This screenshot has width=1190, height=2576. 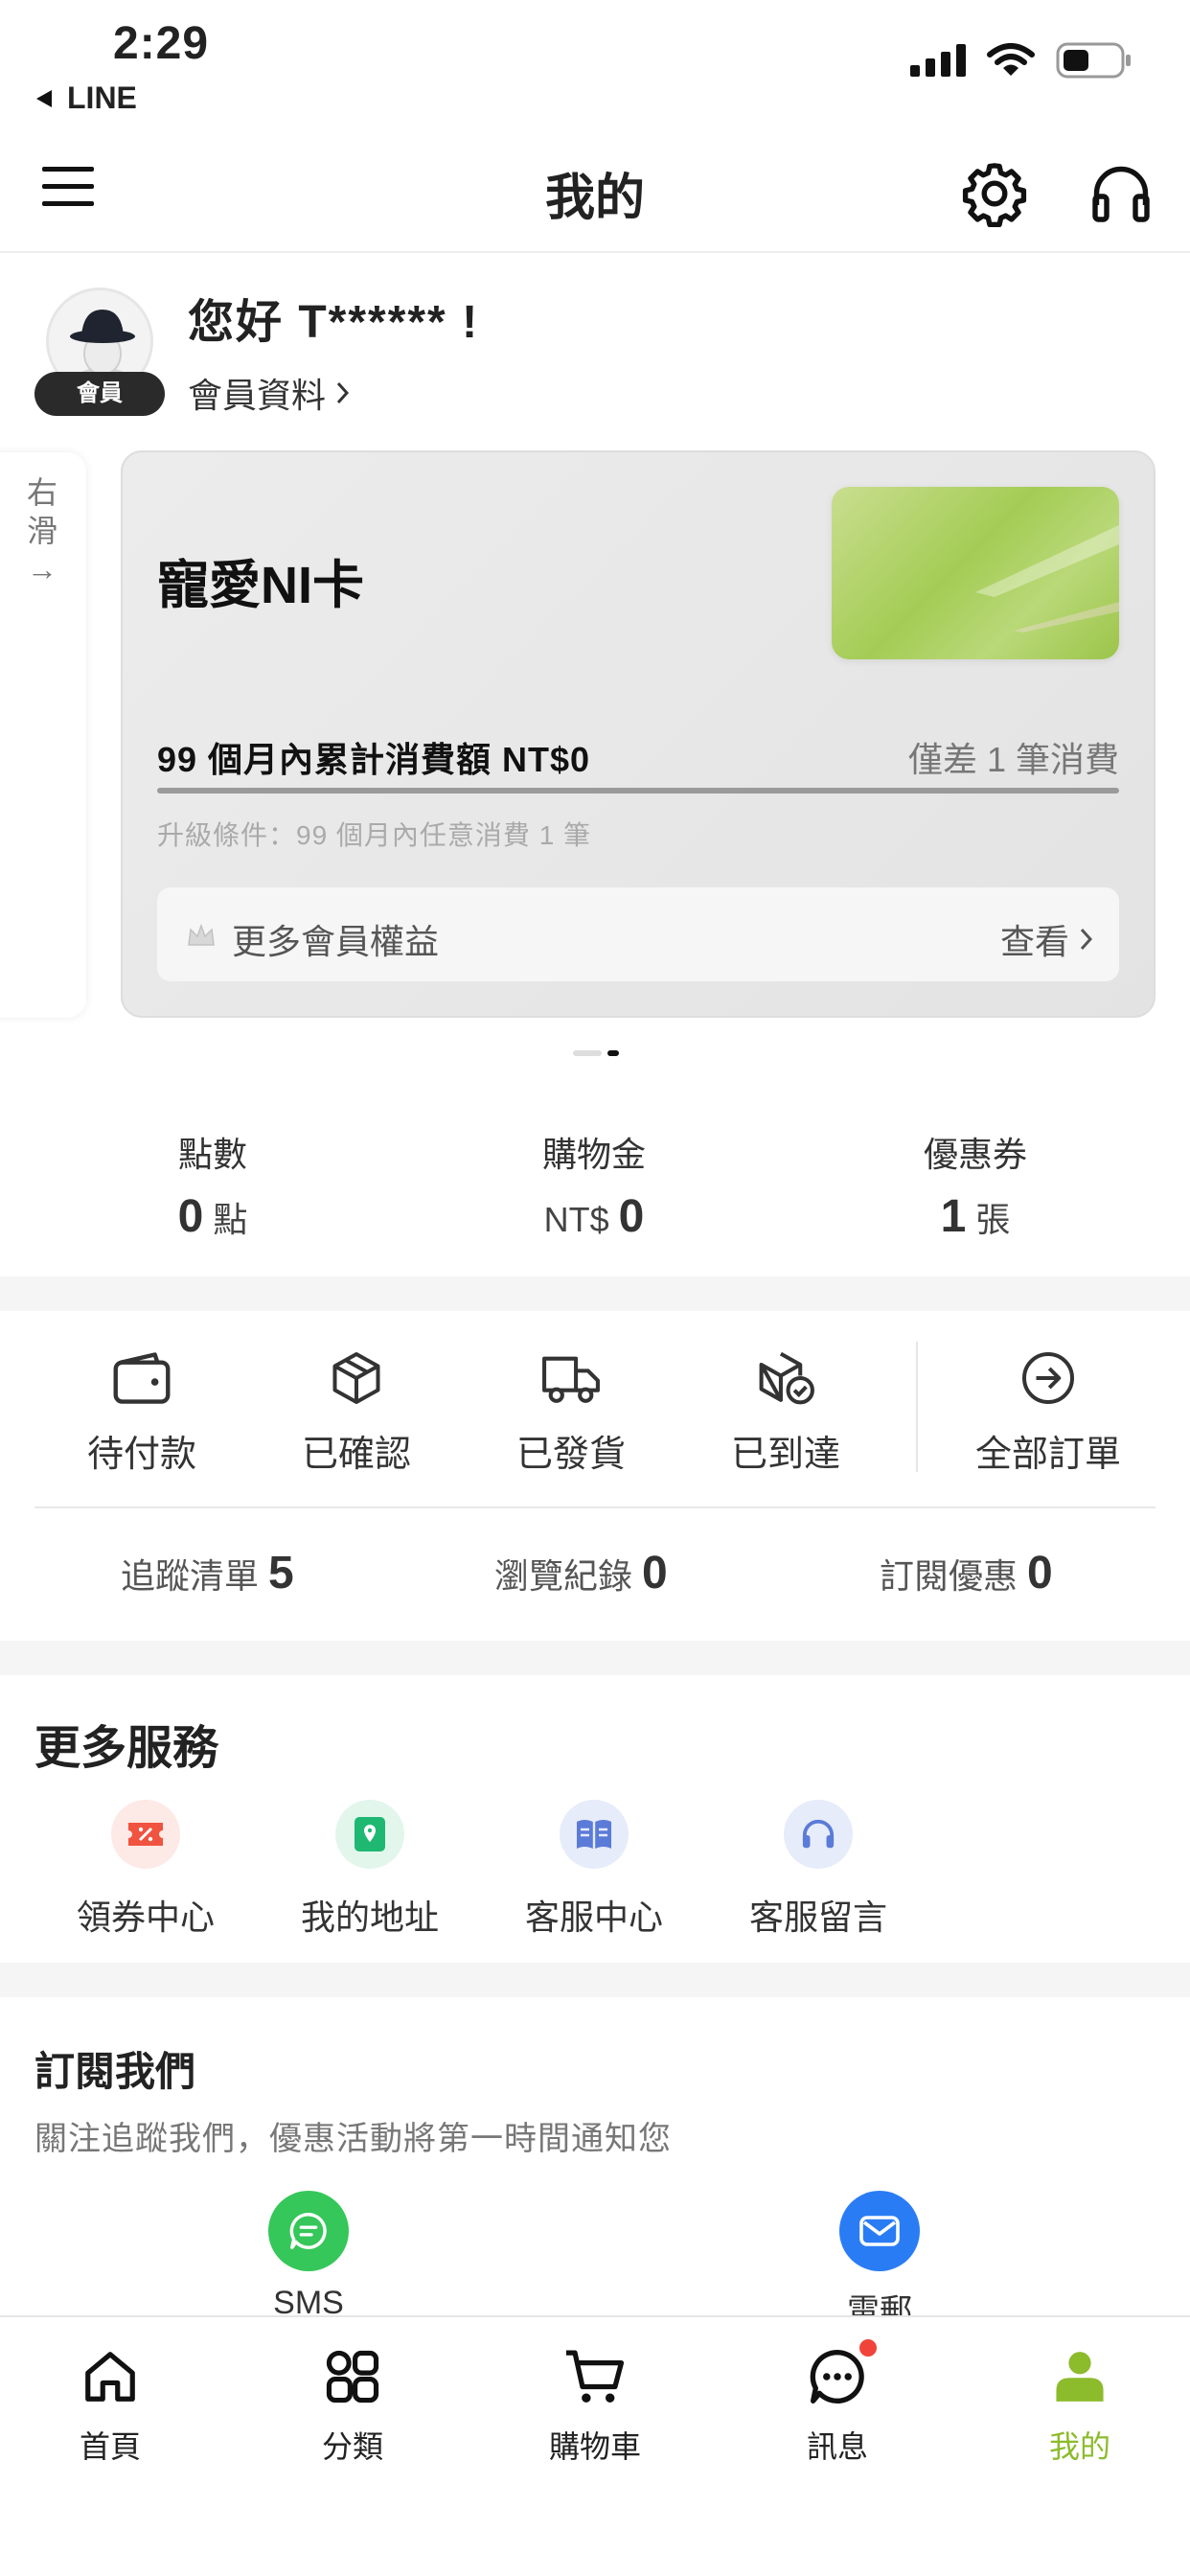 I want to click on cart-icon, so click(x=595, y=2376).